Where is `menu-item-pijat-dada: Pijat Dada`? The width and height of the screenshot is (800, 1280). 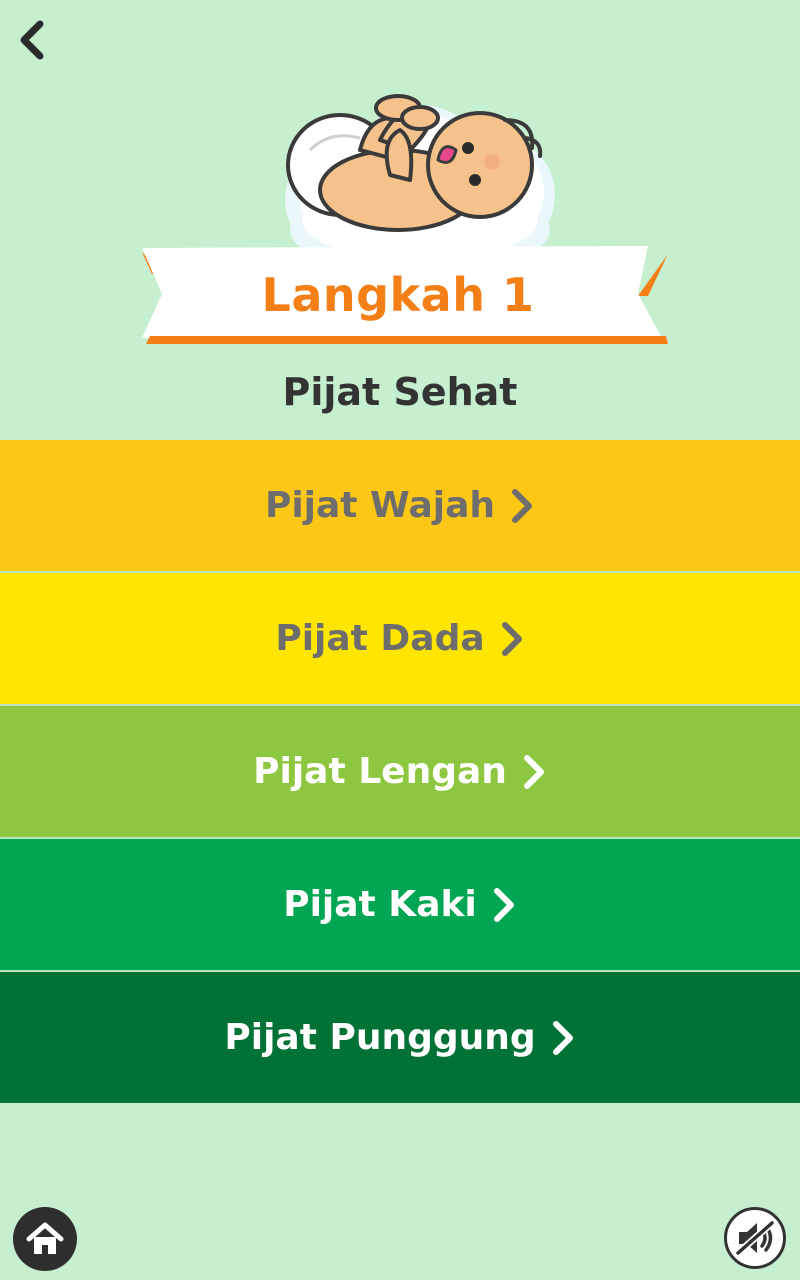
menu-item-pijat-dada: Pijat Dada is located at coordinates (400, 639).